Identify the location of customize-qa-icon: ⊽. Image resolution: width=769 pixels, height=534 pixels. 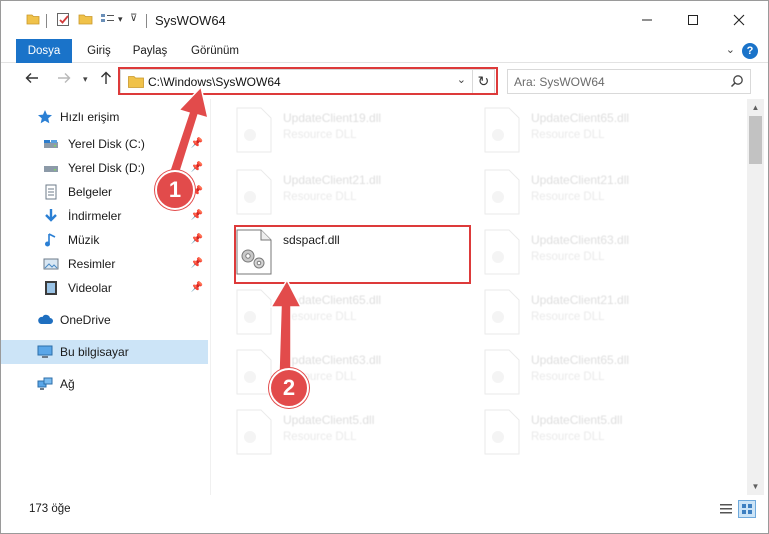
(133, 18).